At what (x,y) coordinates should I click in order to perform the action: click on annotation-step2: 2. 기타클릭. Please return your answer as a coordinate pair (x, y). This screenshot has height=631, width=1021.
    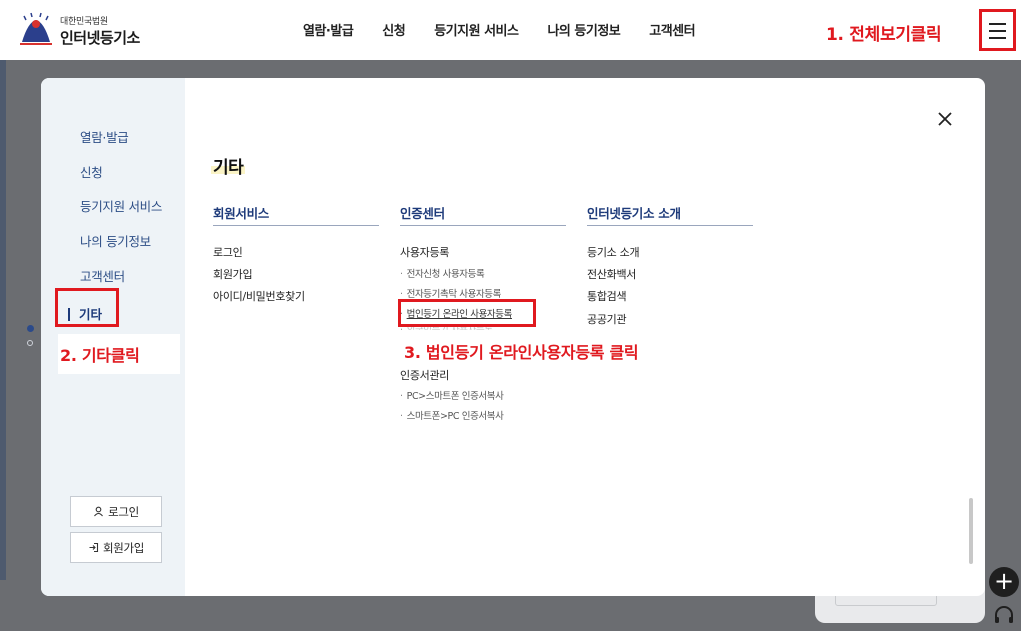
    Looking at the image, I should click on (100, 355).